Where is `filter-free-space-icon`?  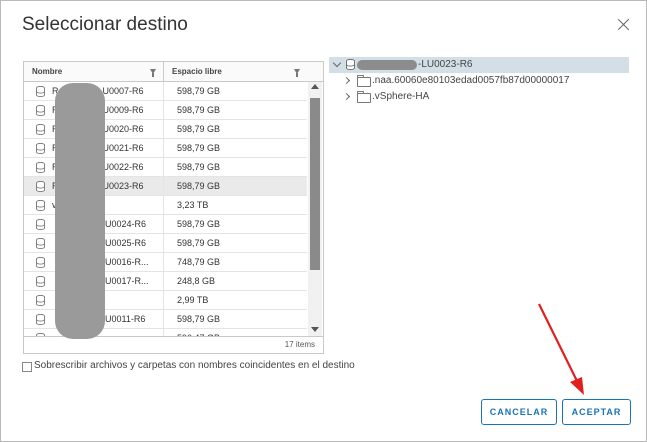 filter-free-space-icon is located at coordinates (297, 73).